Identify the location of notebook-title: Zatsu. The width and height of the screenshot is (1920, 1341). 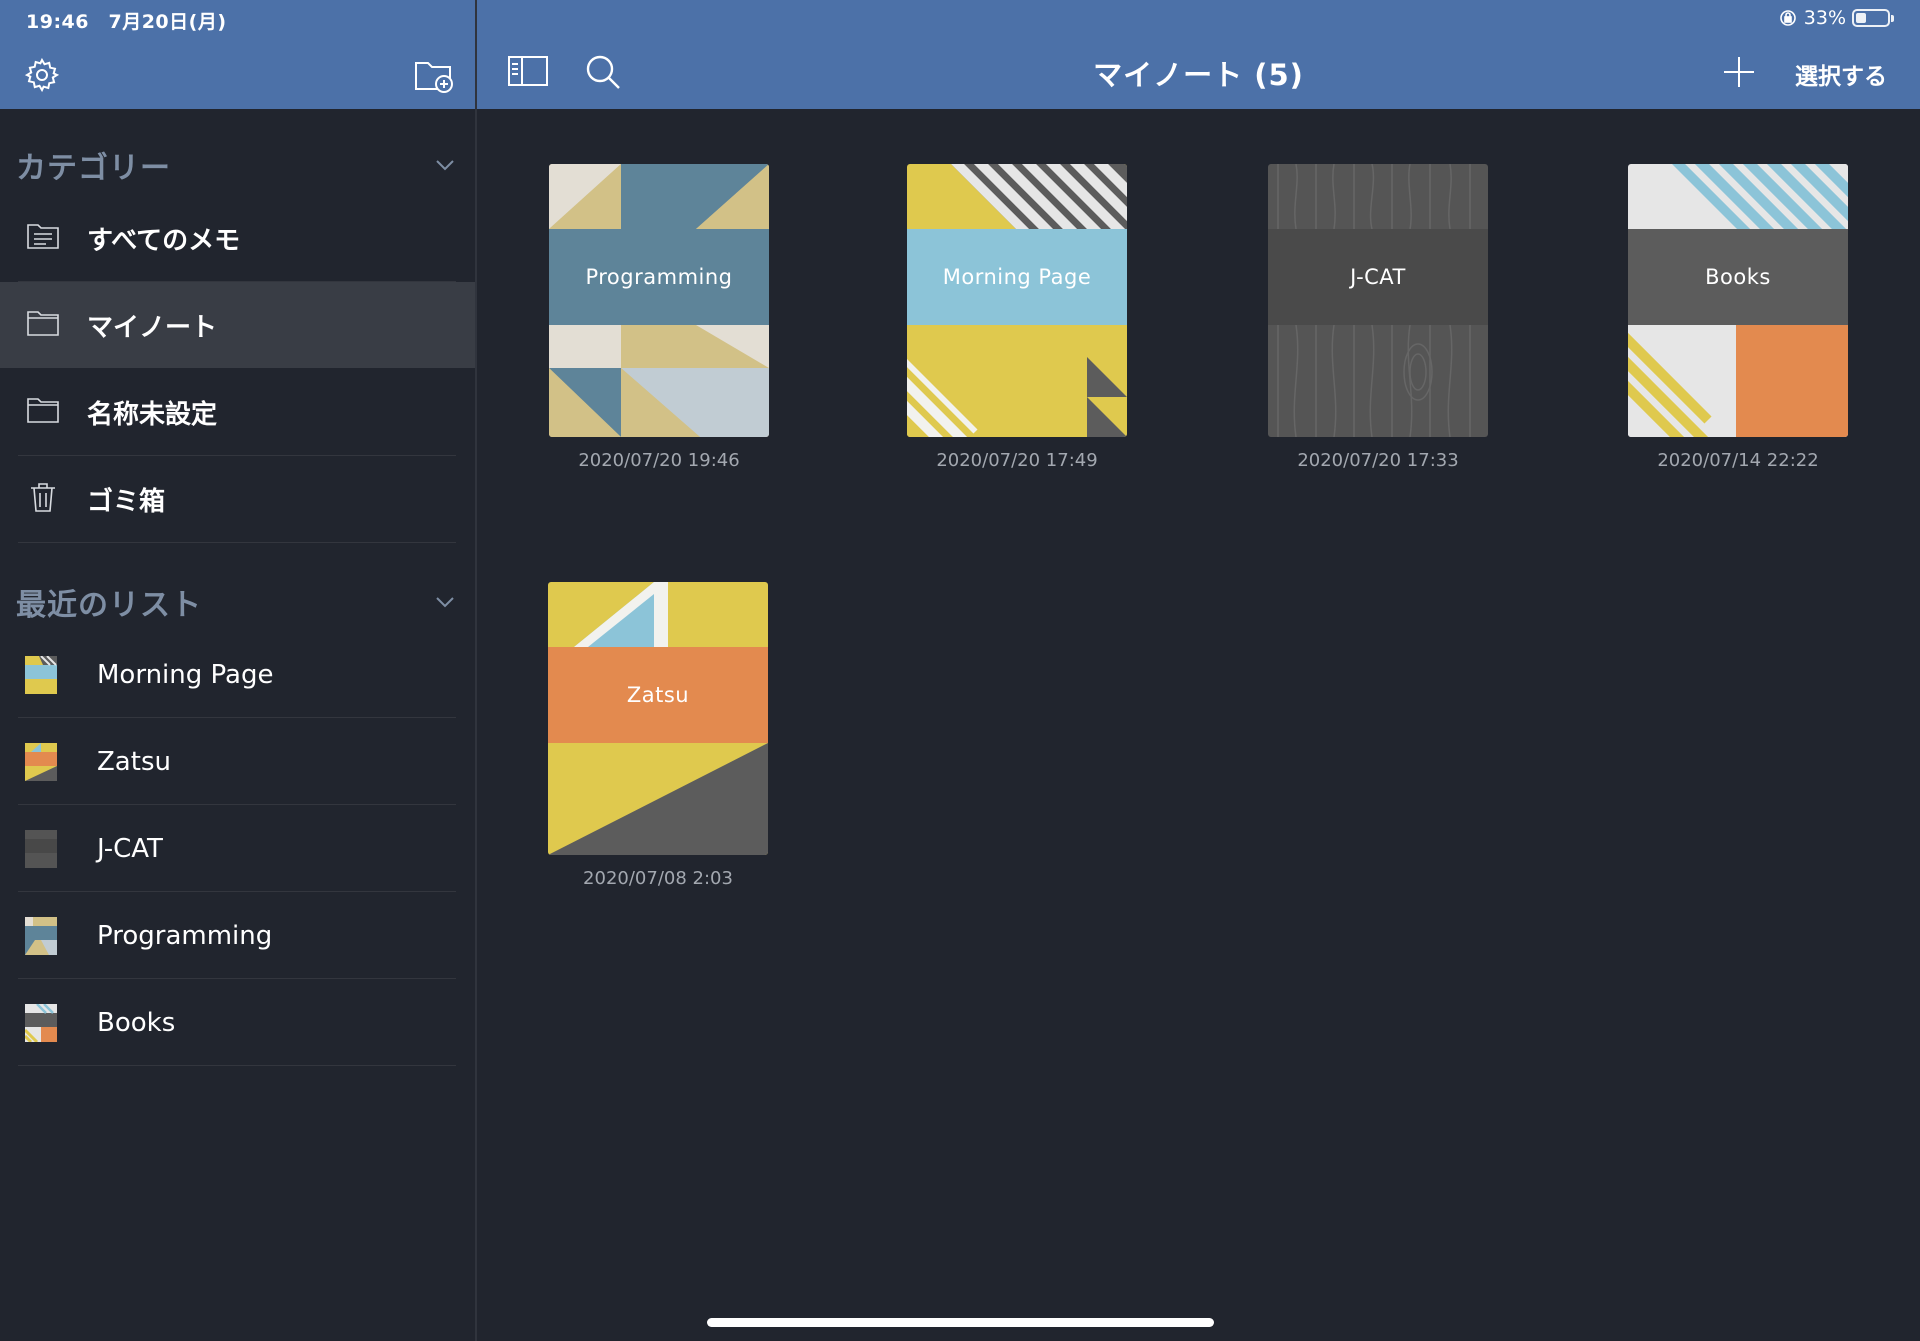
(658, 695).